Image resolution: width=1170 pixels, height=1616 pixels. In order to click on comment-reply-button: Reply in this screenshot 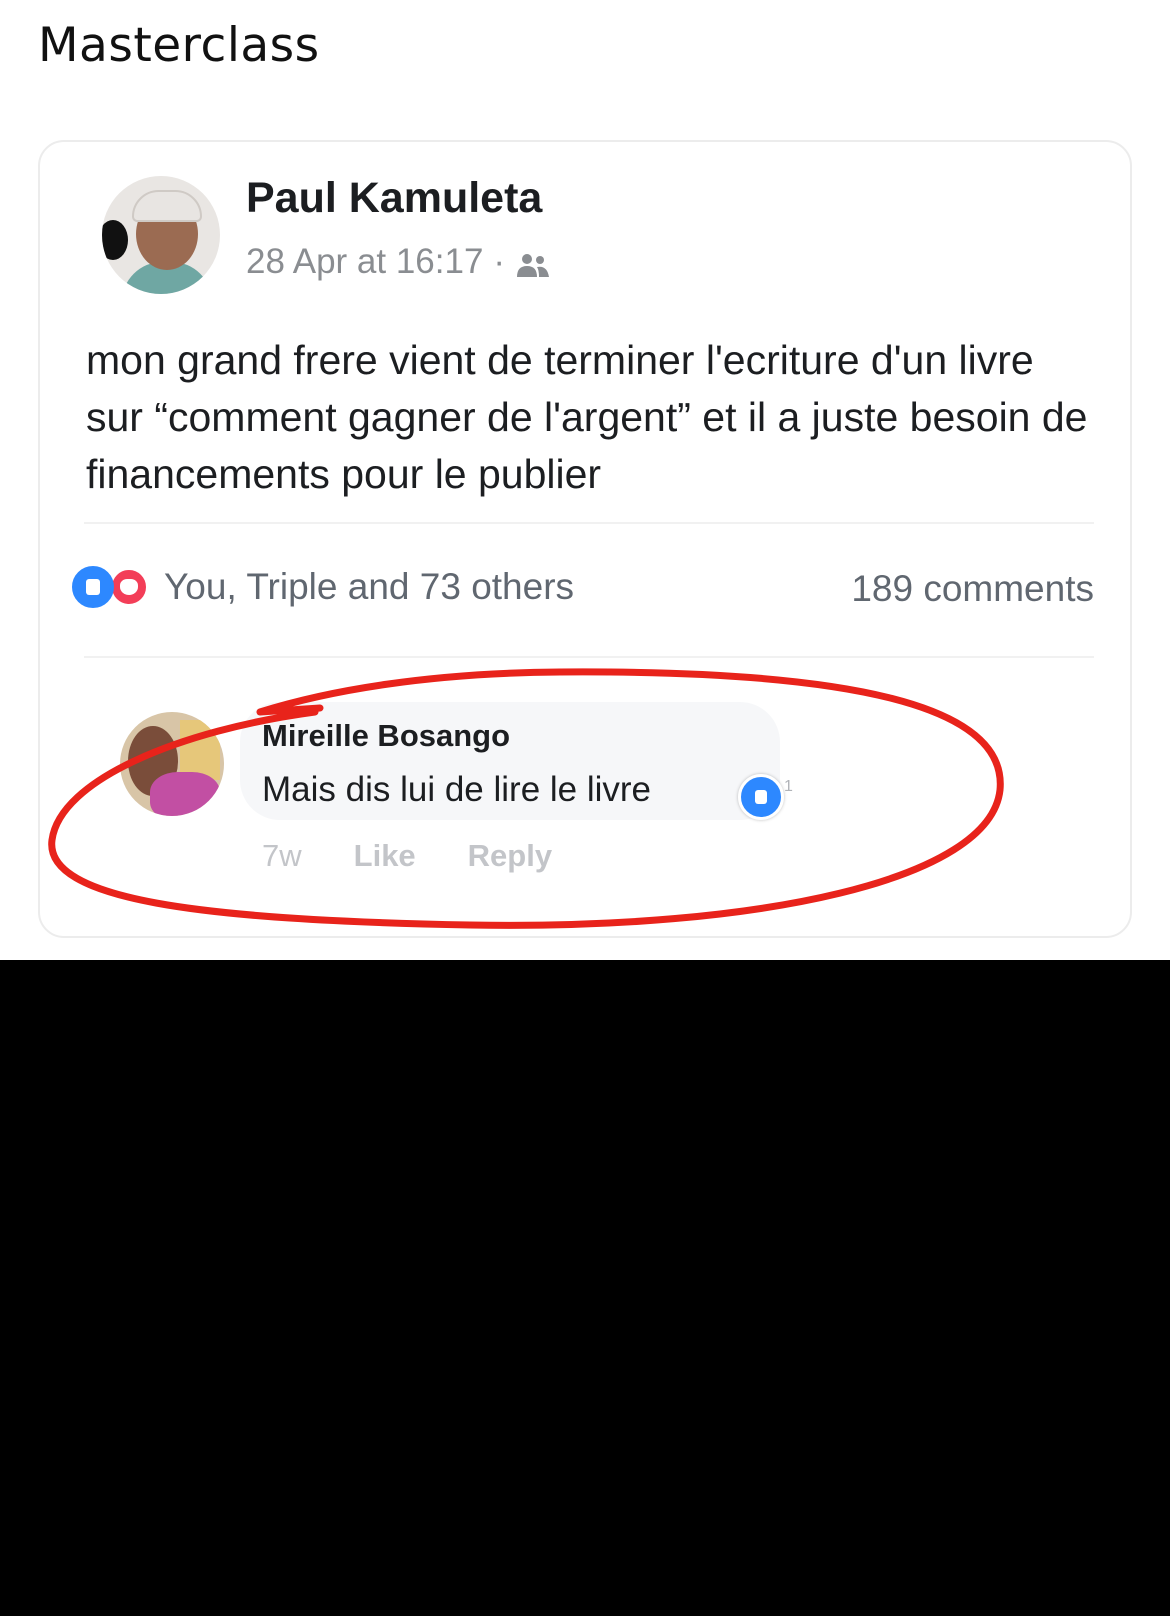, I will do `click(510, 856)`.